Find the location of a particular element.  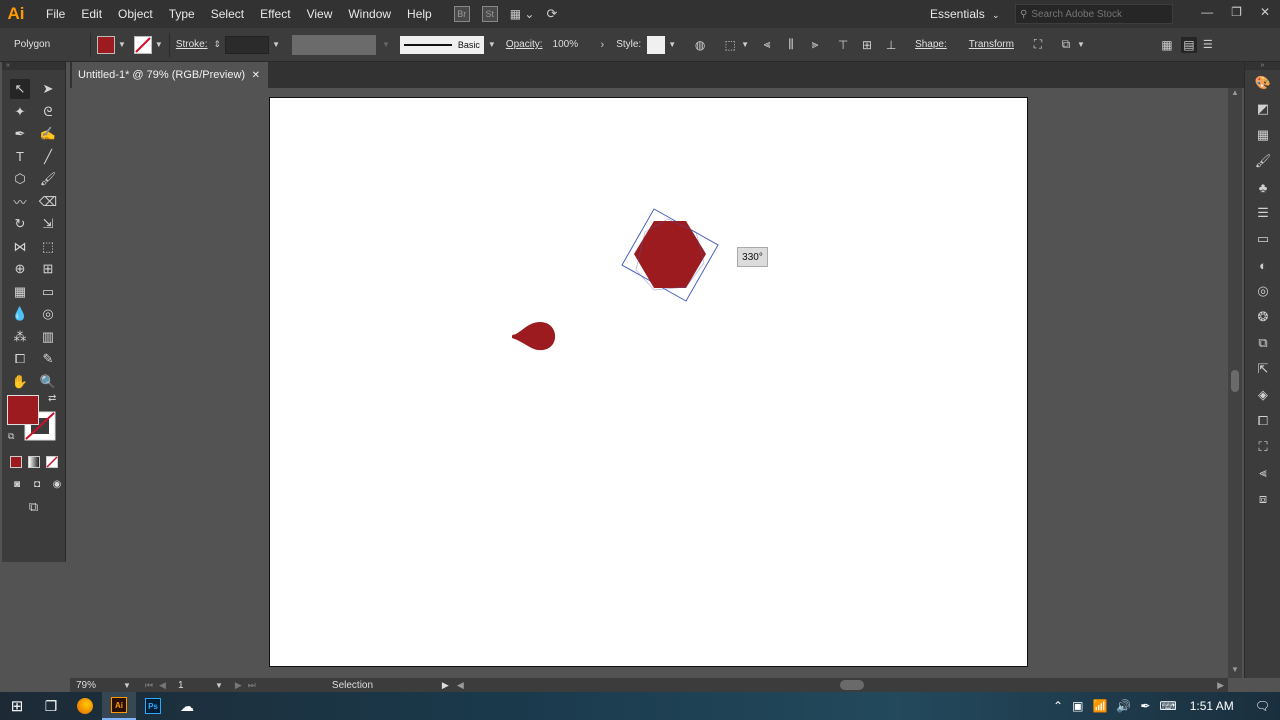

illustrator-taskbar-button: Ai is located at coordinates (119, 706).